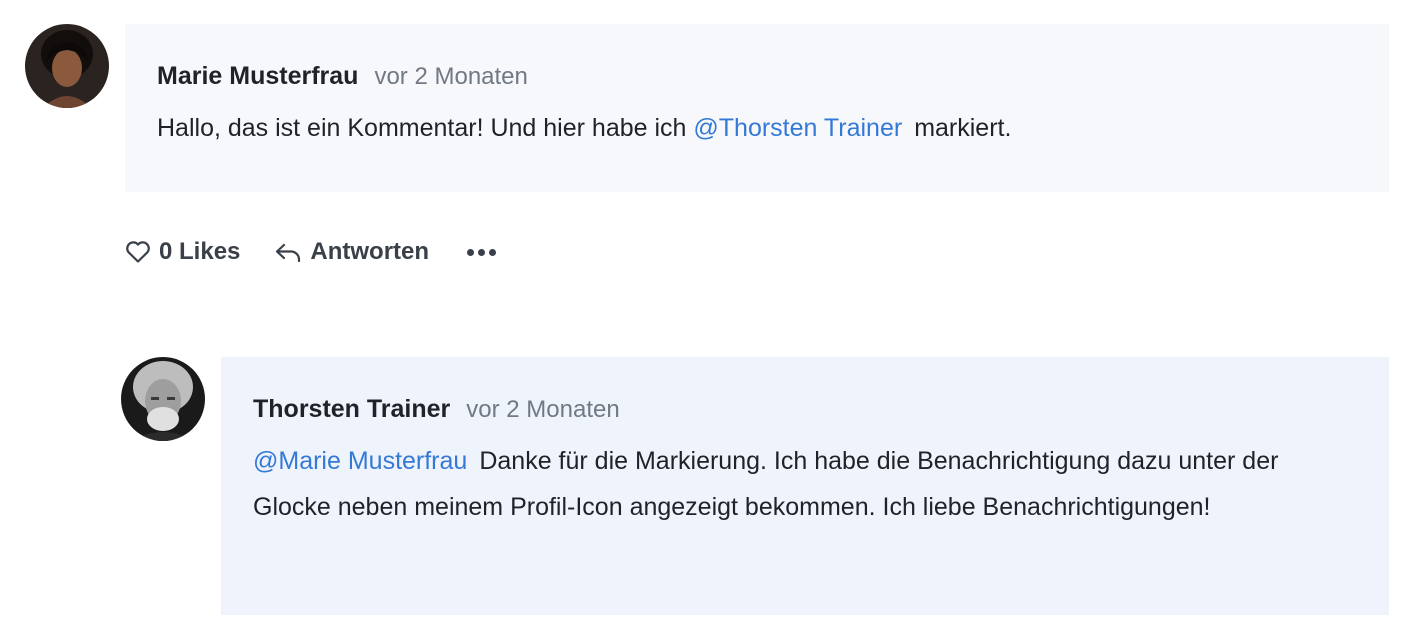 The image size is (1420, 644). Describe the element at coordinates (543, 409) in the screenshot. I see `reply-timestamp: vor 2 Monaten` at that location.